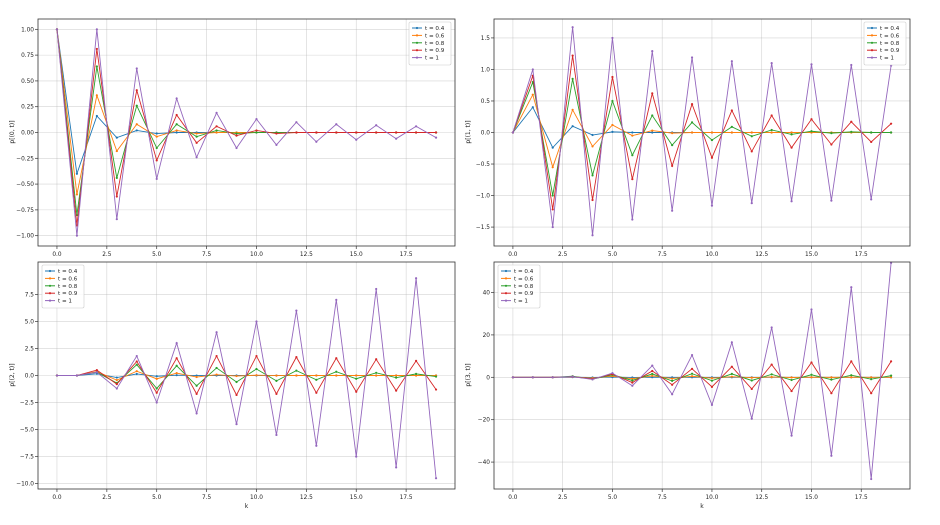 The height and width of the screenshot is (525, 940). What do you see at coordinates (30, 295) in the screenshot?
I see `y-tick-label: 7.5` at bounding box center [30, 295].